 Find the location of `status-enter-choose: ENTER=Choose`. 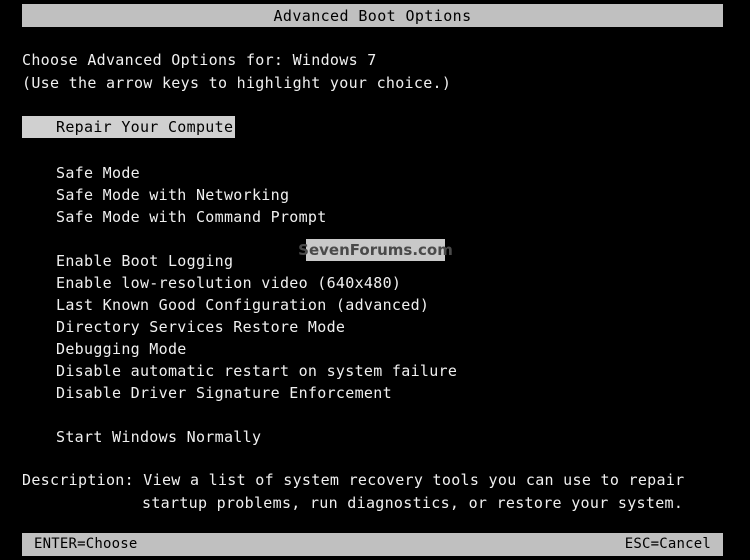

status-enter-choose: ENTER=Choose is located at coordinates (86, 544).